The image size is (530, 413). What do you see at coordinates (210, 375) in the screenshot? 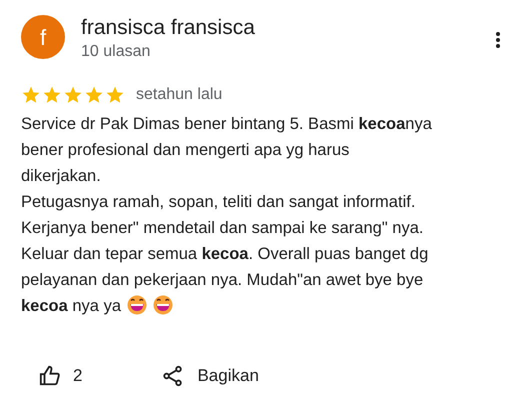
I see `share-button: Bagikan` at bounding box center [210, 375].